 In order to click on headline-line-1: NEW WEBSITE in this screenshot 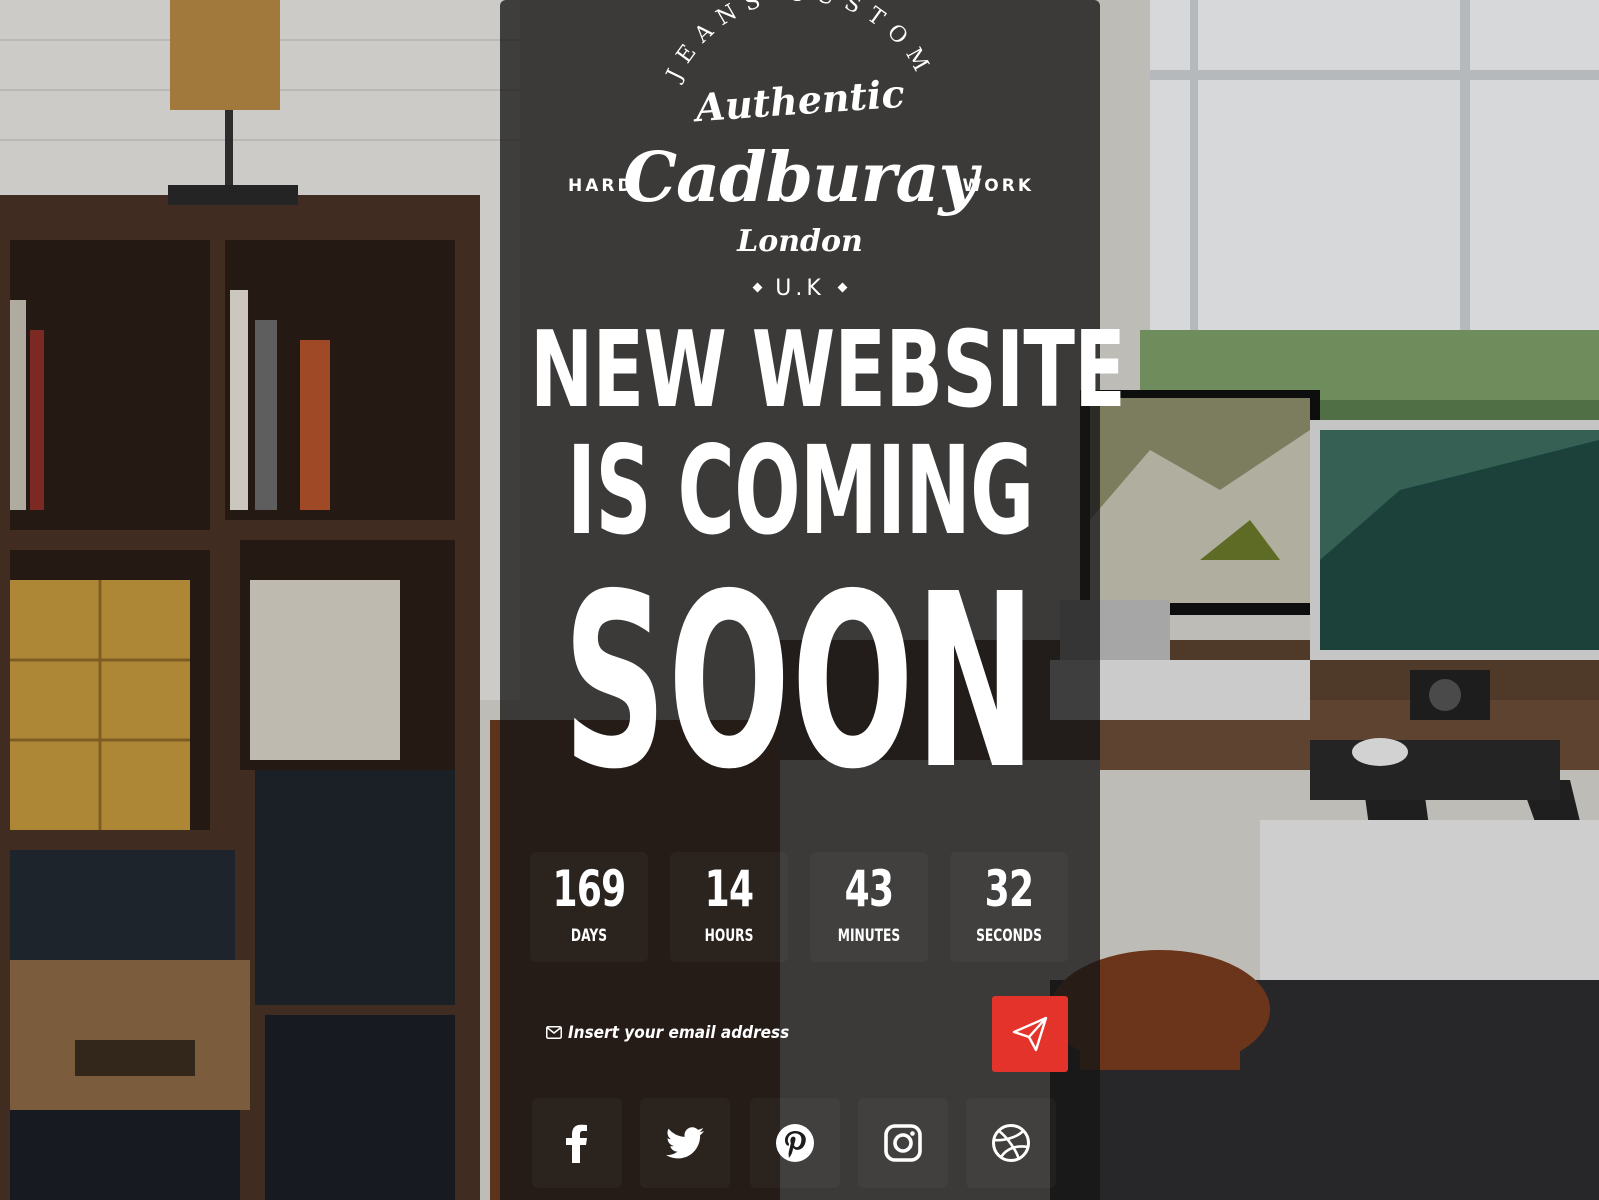, I will do `click(828, 370)`.